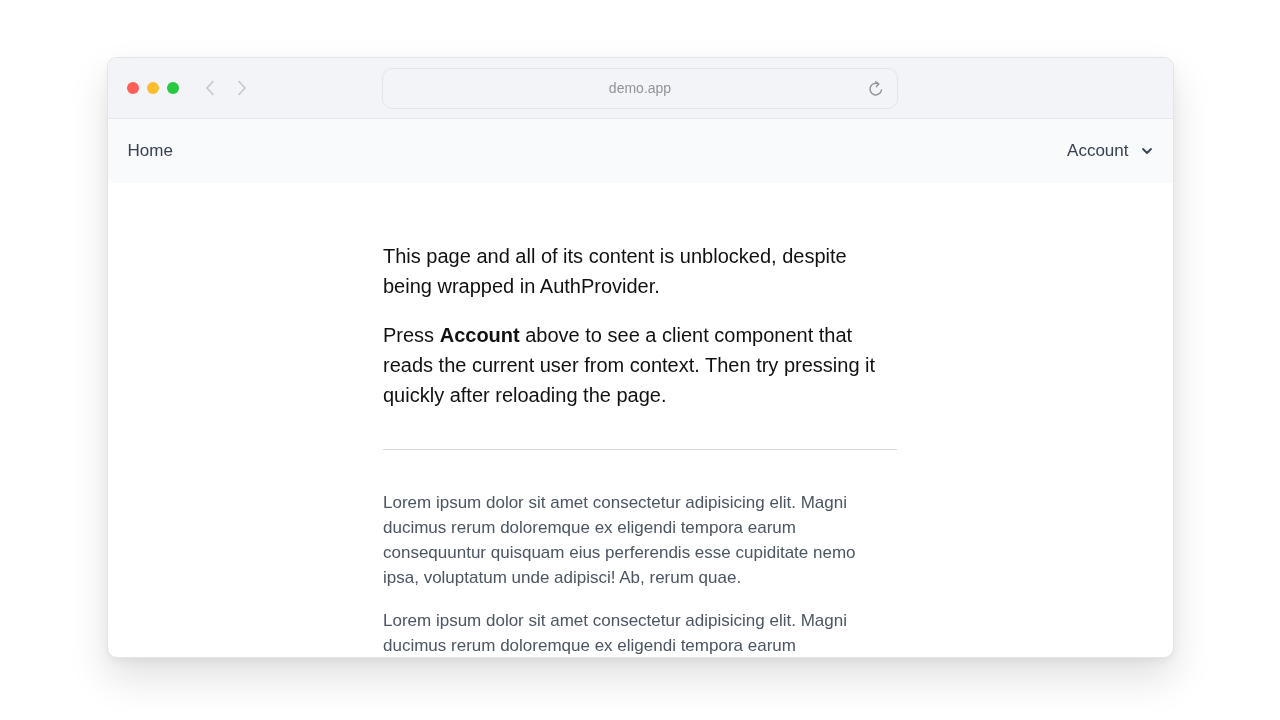  What do you see at coordinates (615, 271) in the screenshot?
I see `intro-paragraph: This page and all of its content is unblocked, despite being wrapped in AuthProvider.` at bounding box center [615, 271].